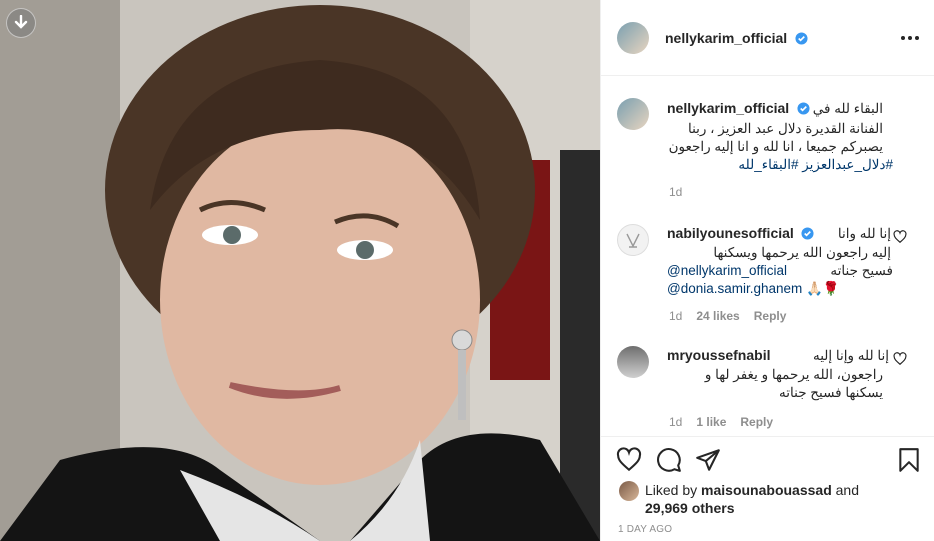 The width and height of the screenshot is (934, 541). I want to click on caption-line-3: يصبركم جميعا ، انا لله و انا إليه راجعون, so click(775, 146).